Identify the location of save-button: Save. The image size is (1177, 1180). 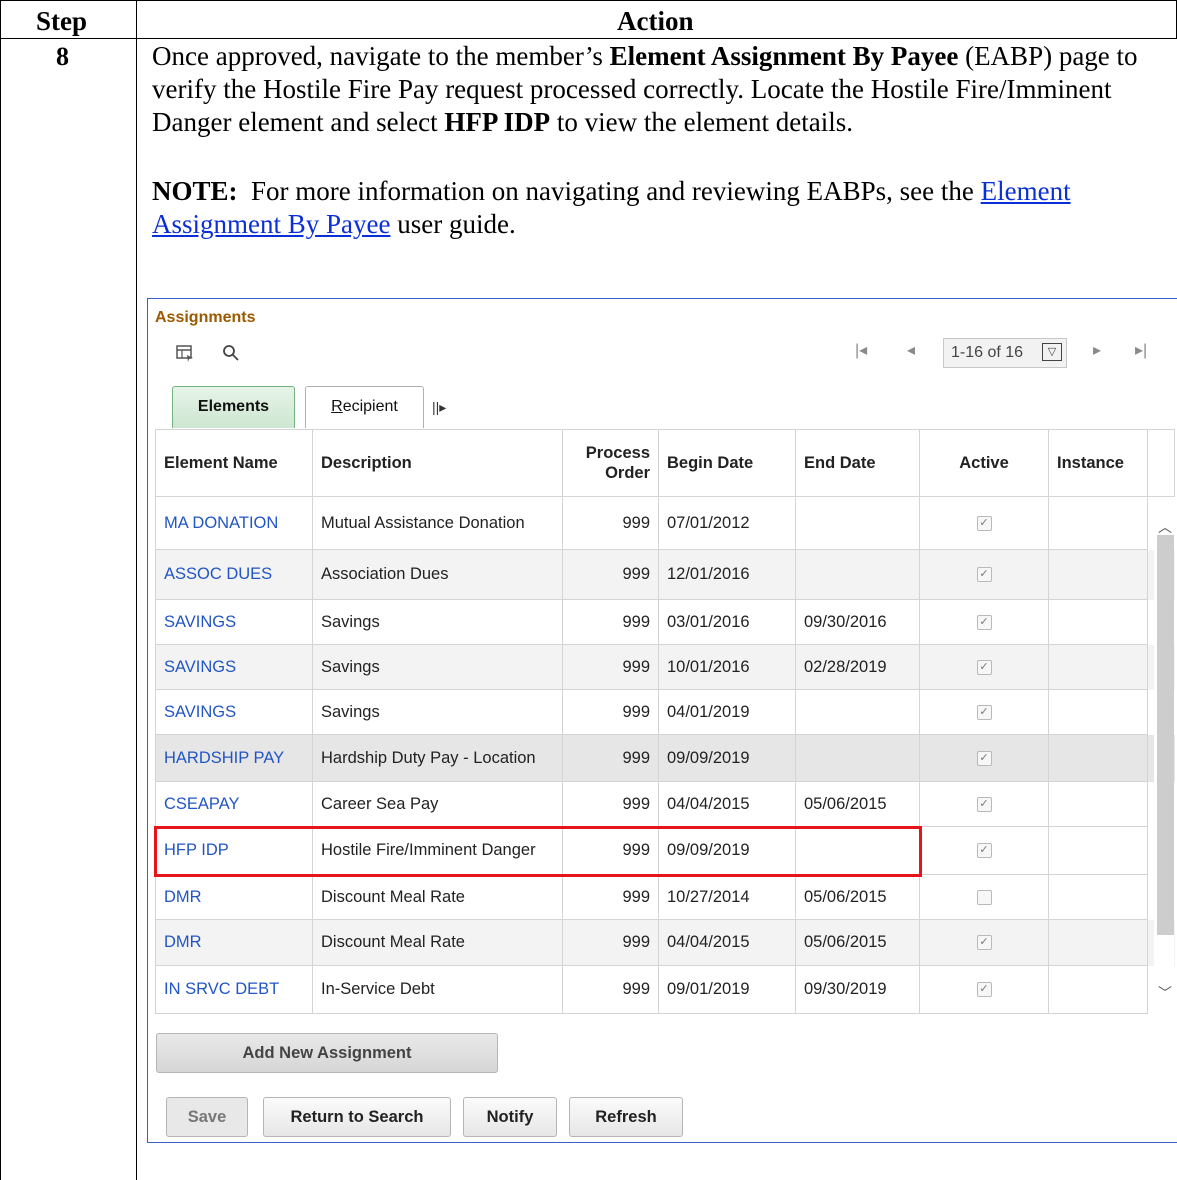
(207, 1117).